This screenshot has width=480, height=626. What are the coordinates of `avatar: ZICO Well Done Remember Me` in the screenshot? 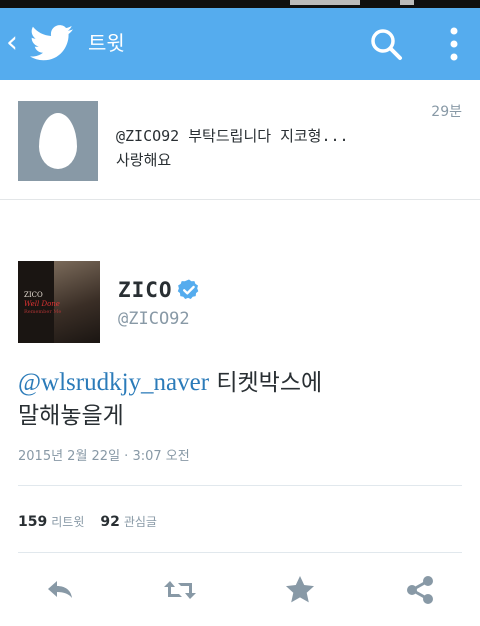 It's located at (59, 302).